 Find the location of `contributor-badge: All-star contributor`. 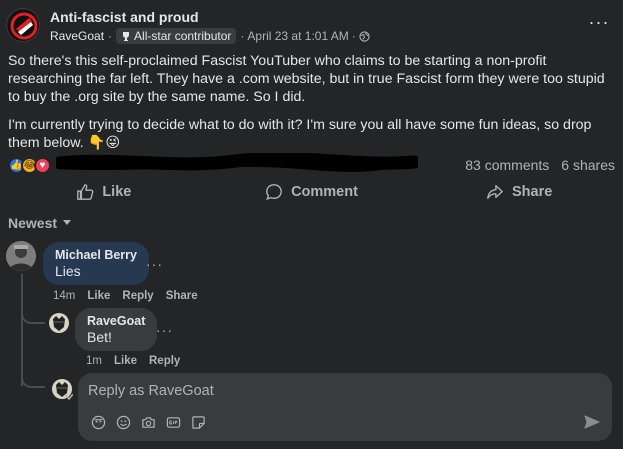

contributor-badge: All-star contributor is located at coordinates (176, 36).